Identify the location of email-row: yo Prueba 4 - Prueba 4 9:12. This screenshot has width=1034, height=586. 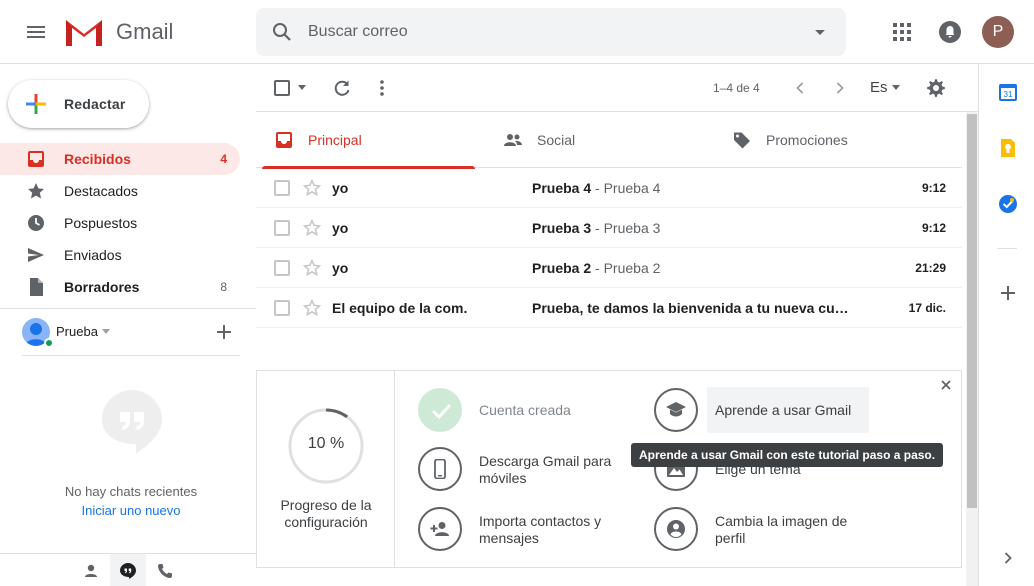
(609, 188).